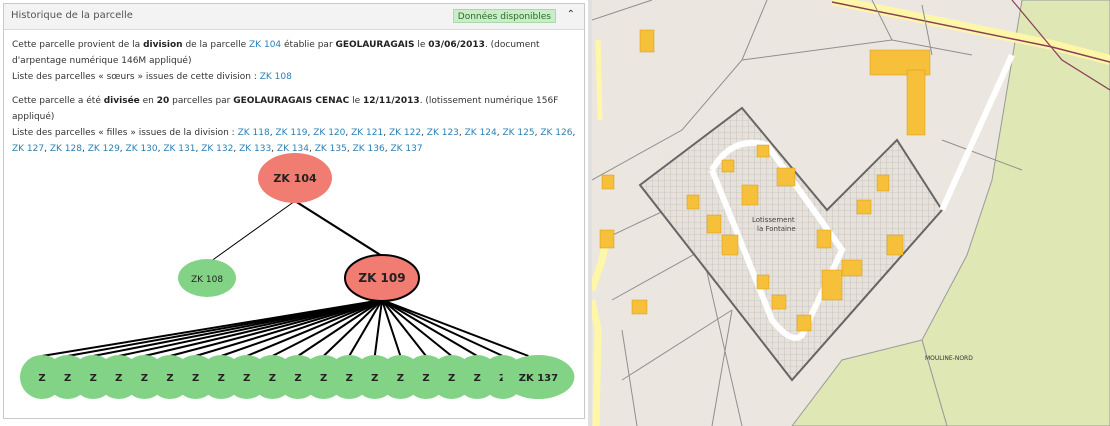 The image size is (1110, 426). I want to click on lotissement-label: Lotissement, so click(773, 220).